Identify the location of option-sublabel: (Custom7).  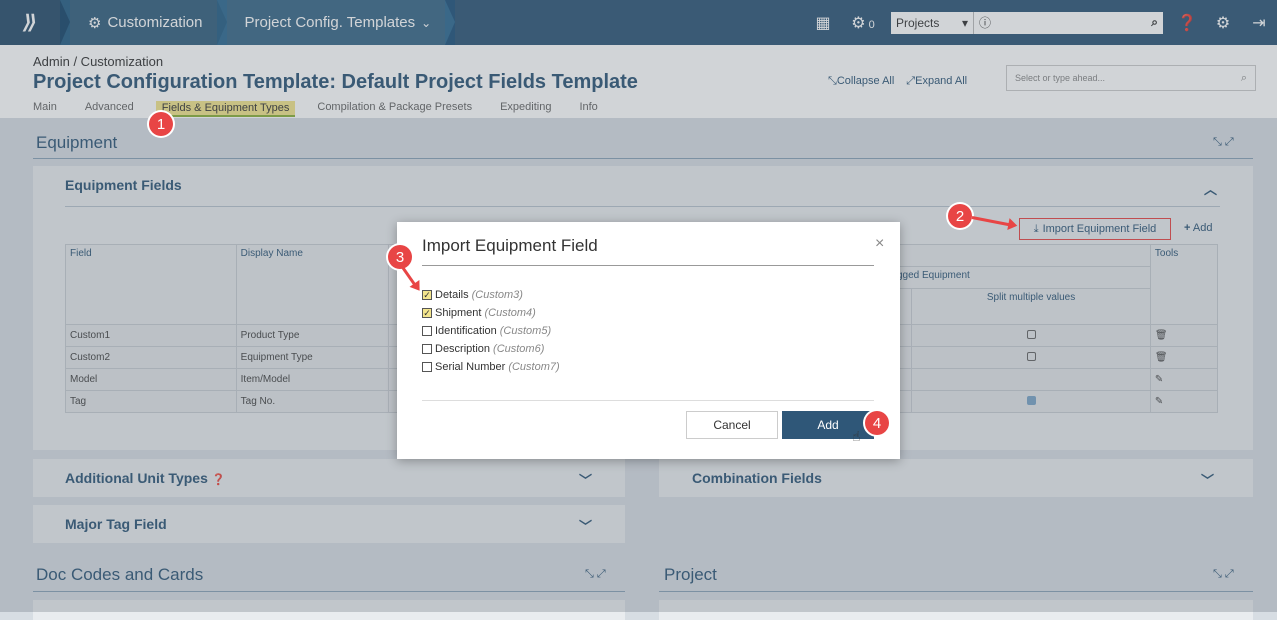
(534, 367).